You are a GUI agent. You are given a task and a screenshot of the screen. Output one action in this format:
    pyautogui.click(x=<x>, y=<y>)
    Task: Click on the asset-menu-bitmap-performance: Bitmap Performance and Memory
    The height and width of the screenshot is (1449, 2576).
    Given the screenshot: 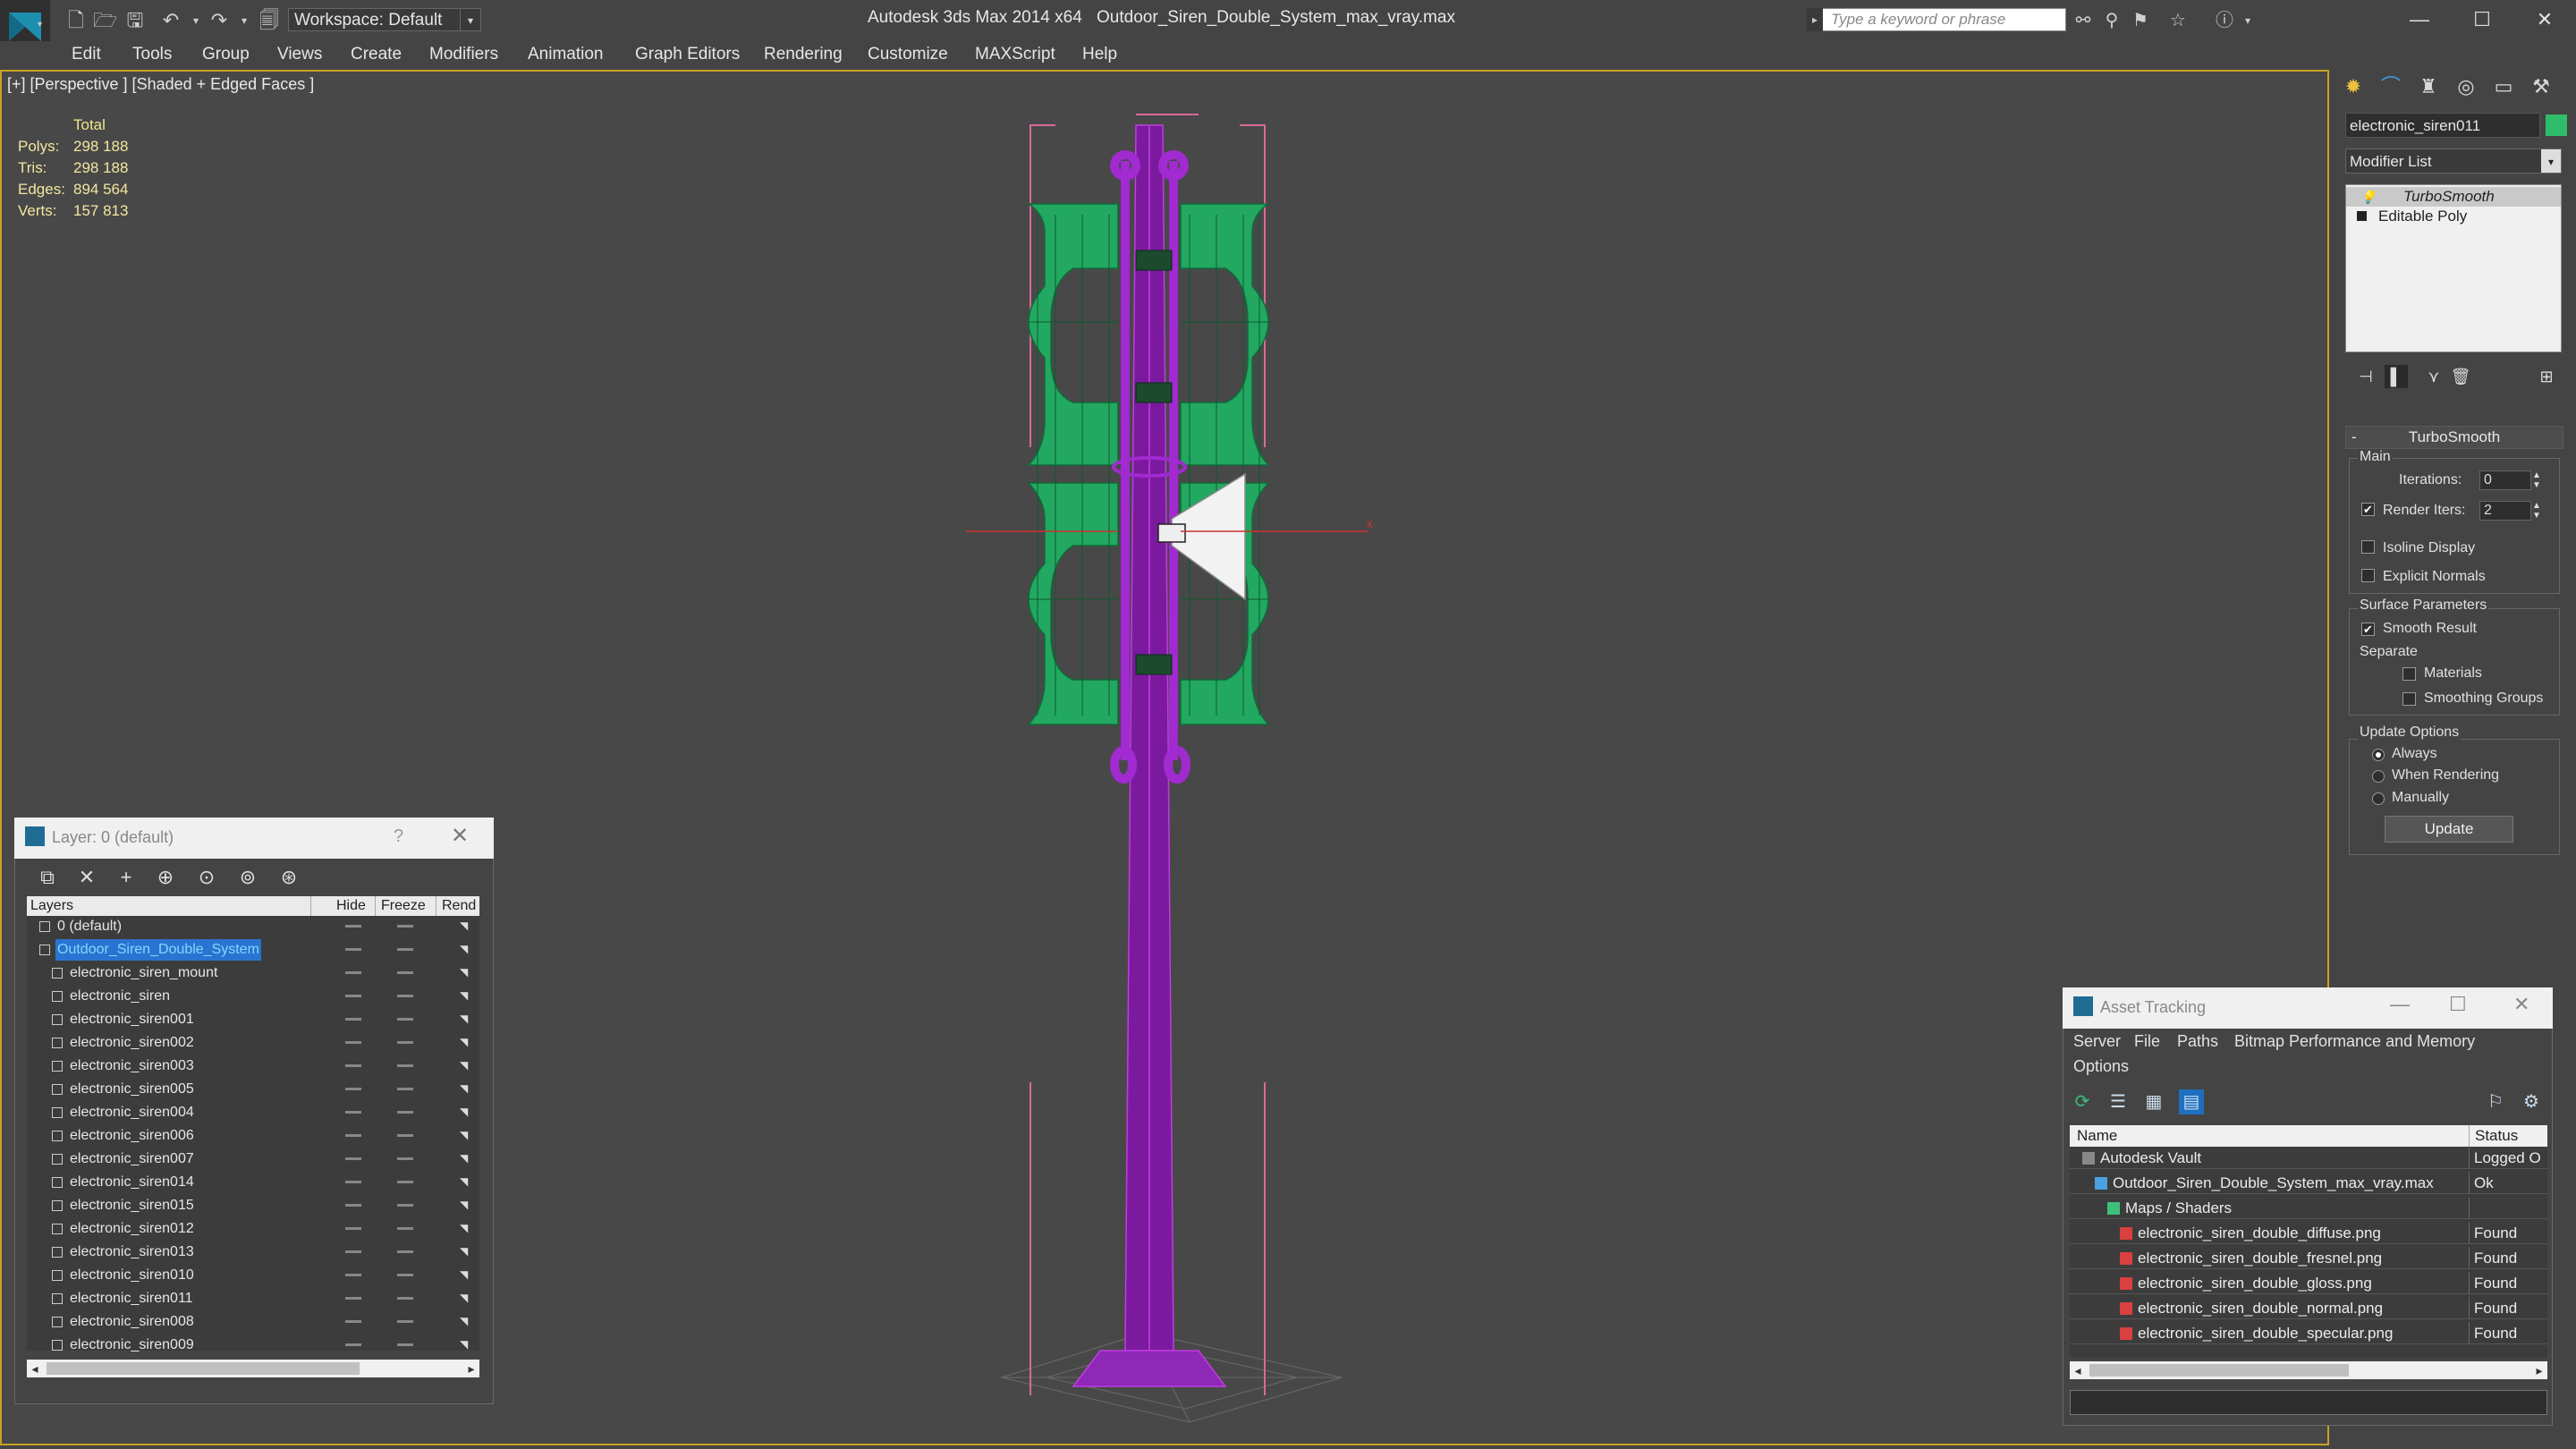 What is the action you would take?
    pyautogui.click(x=2354, y=1041)
    